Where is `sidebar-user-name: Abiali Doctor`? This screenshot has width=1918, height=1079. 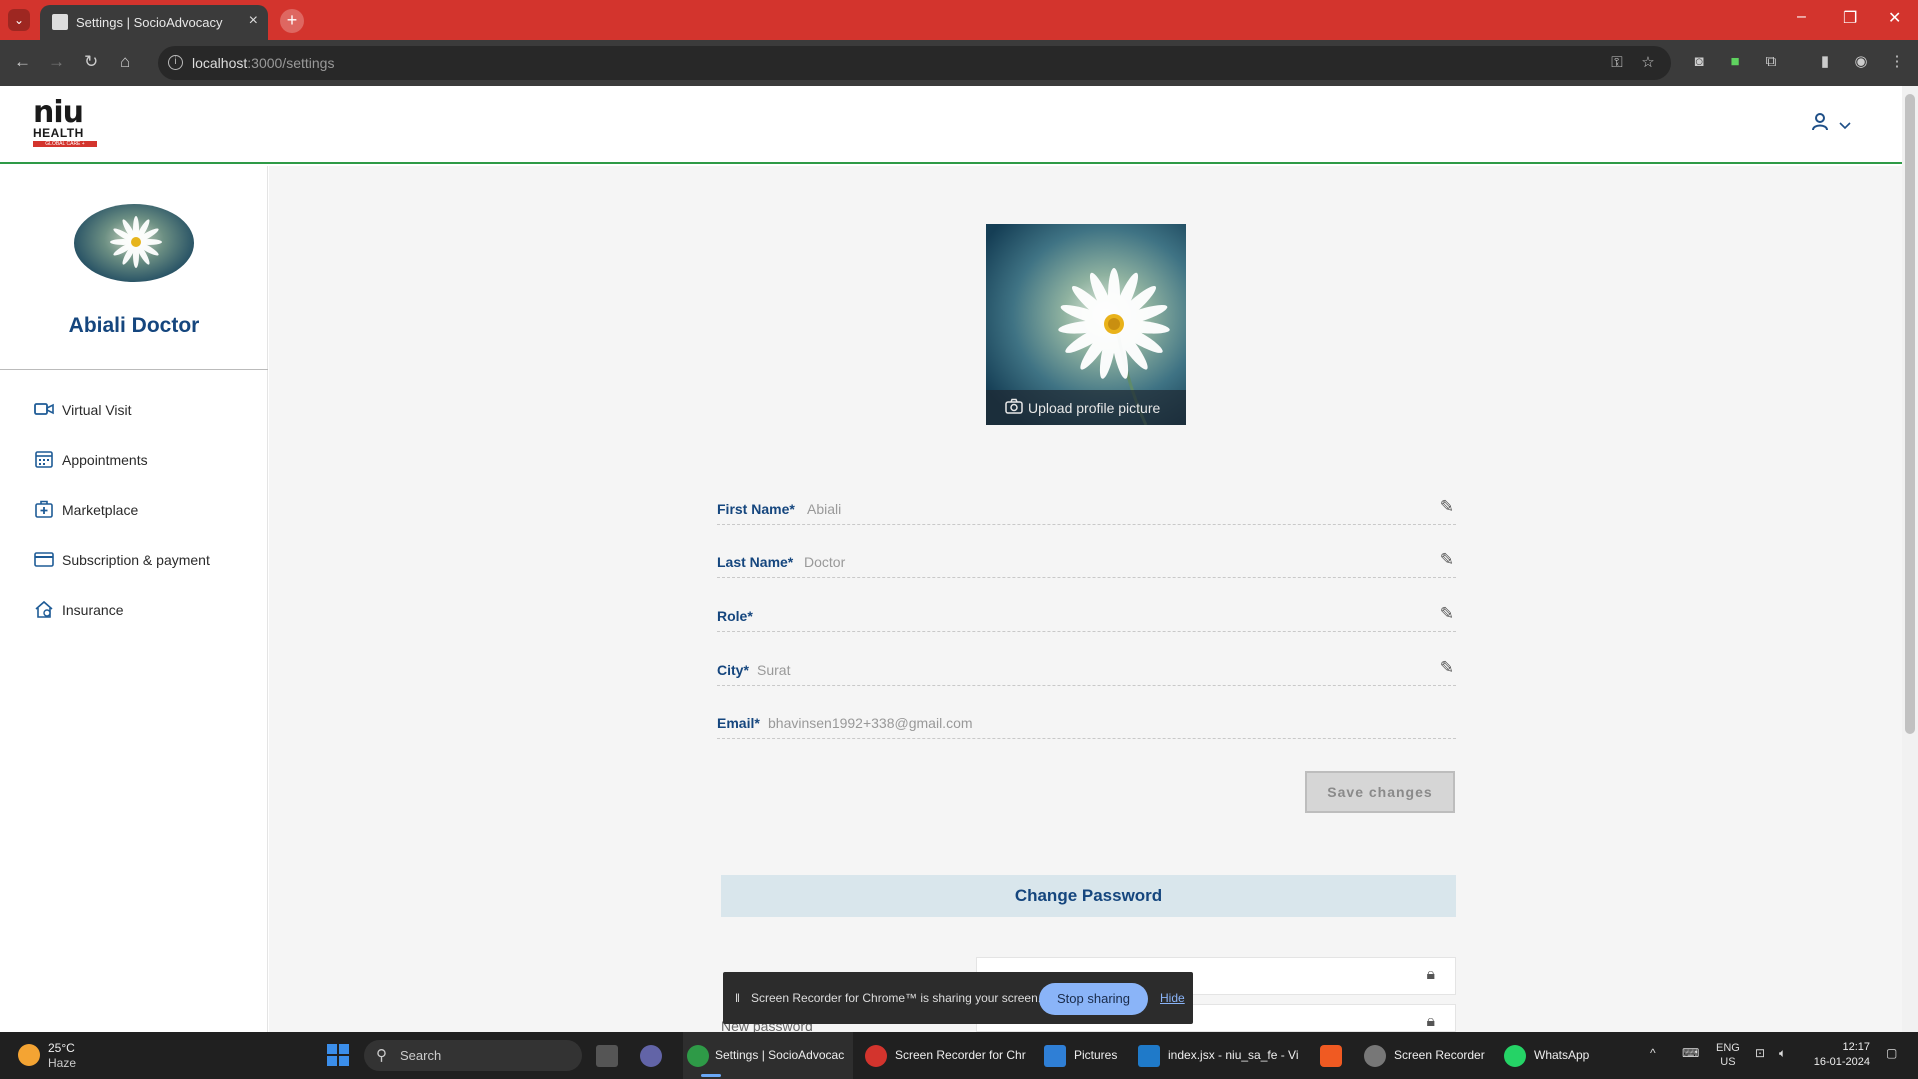
sidebar-user-name: Abiali Doctor is located at coordinates (134, 325).